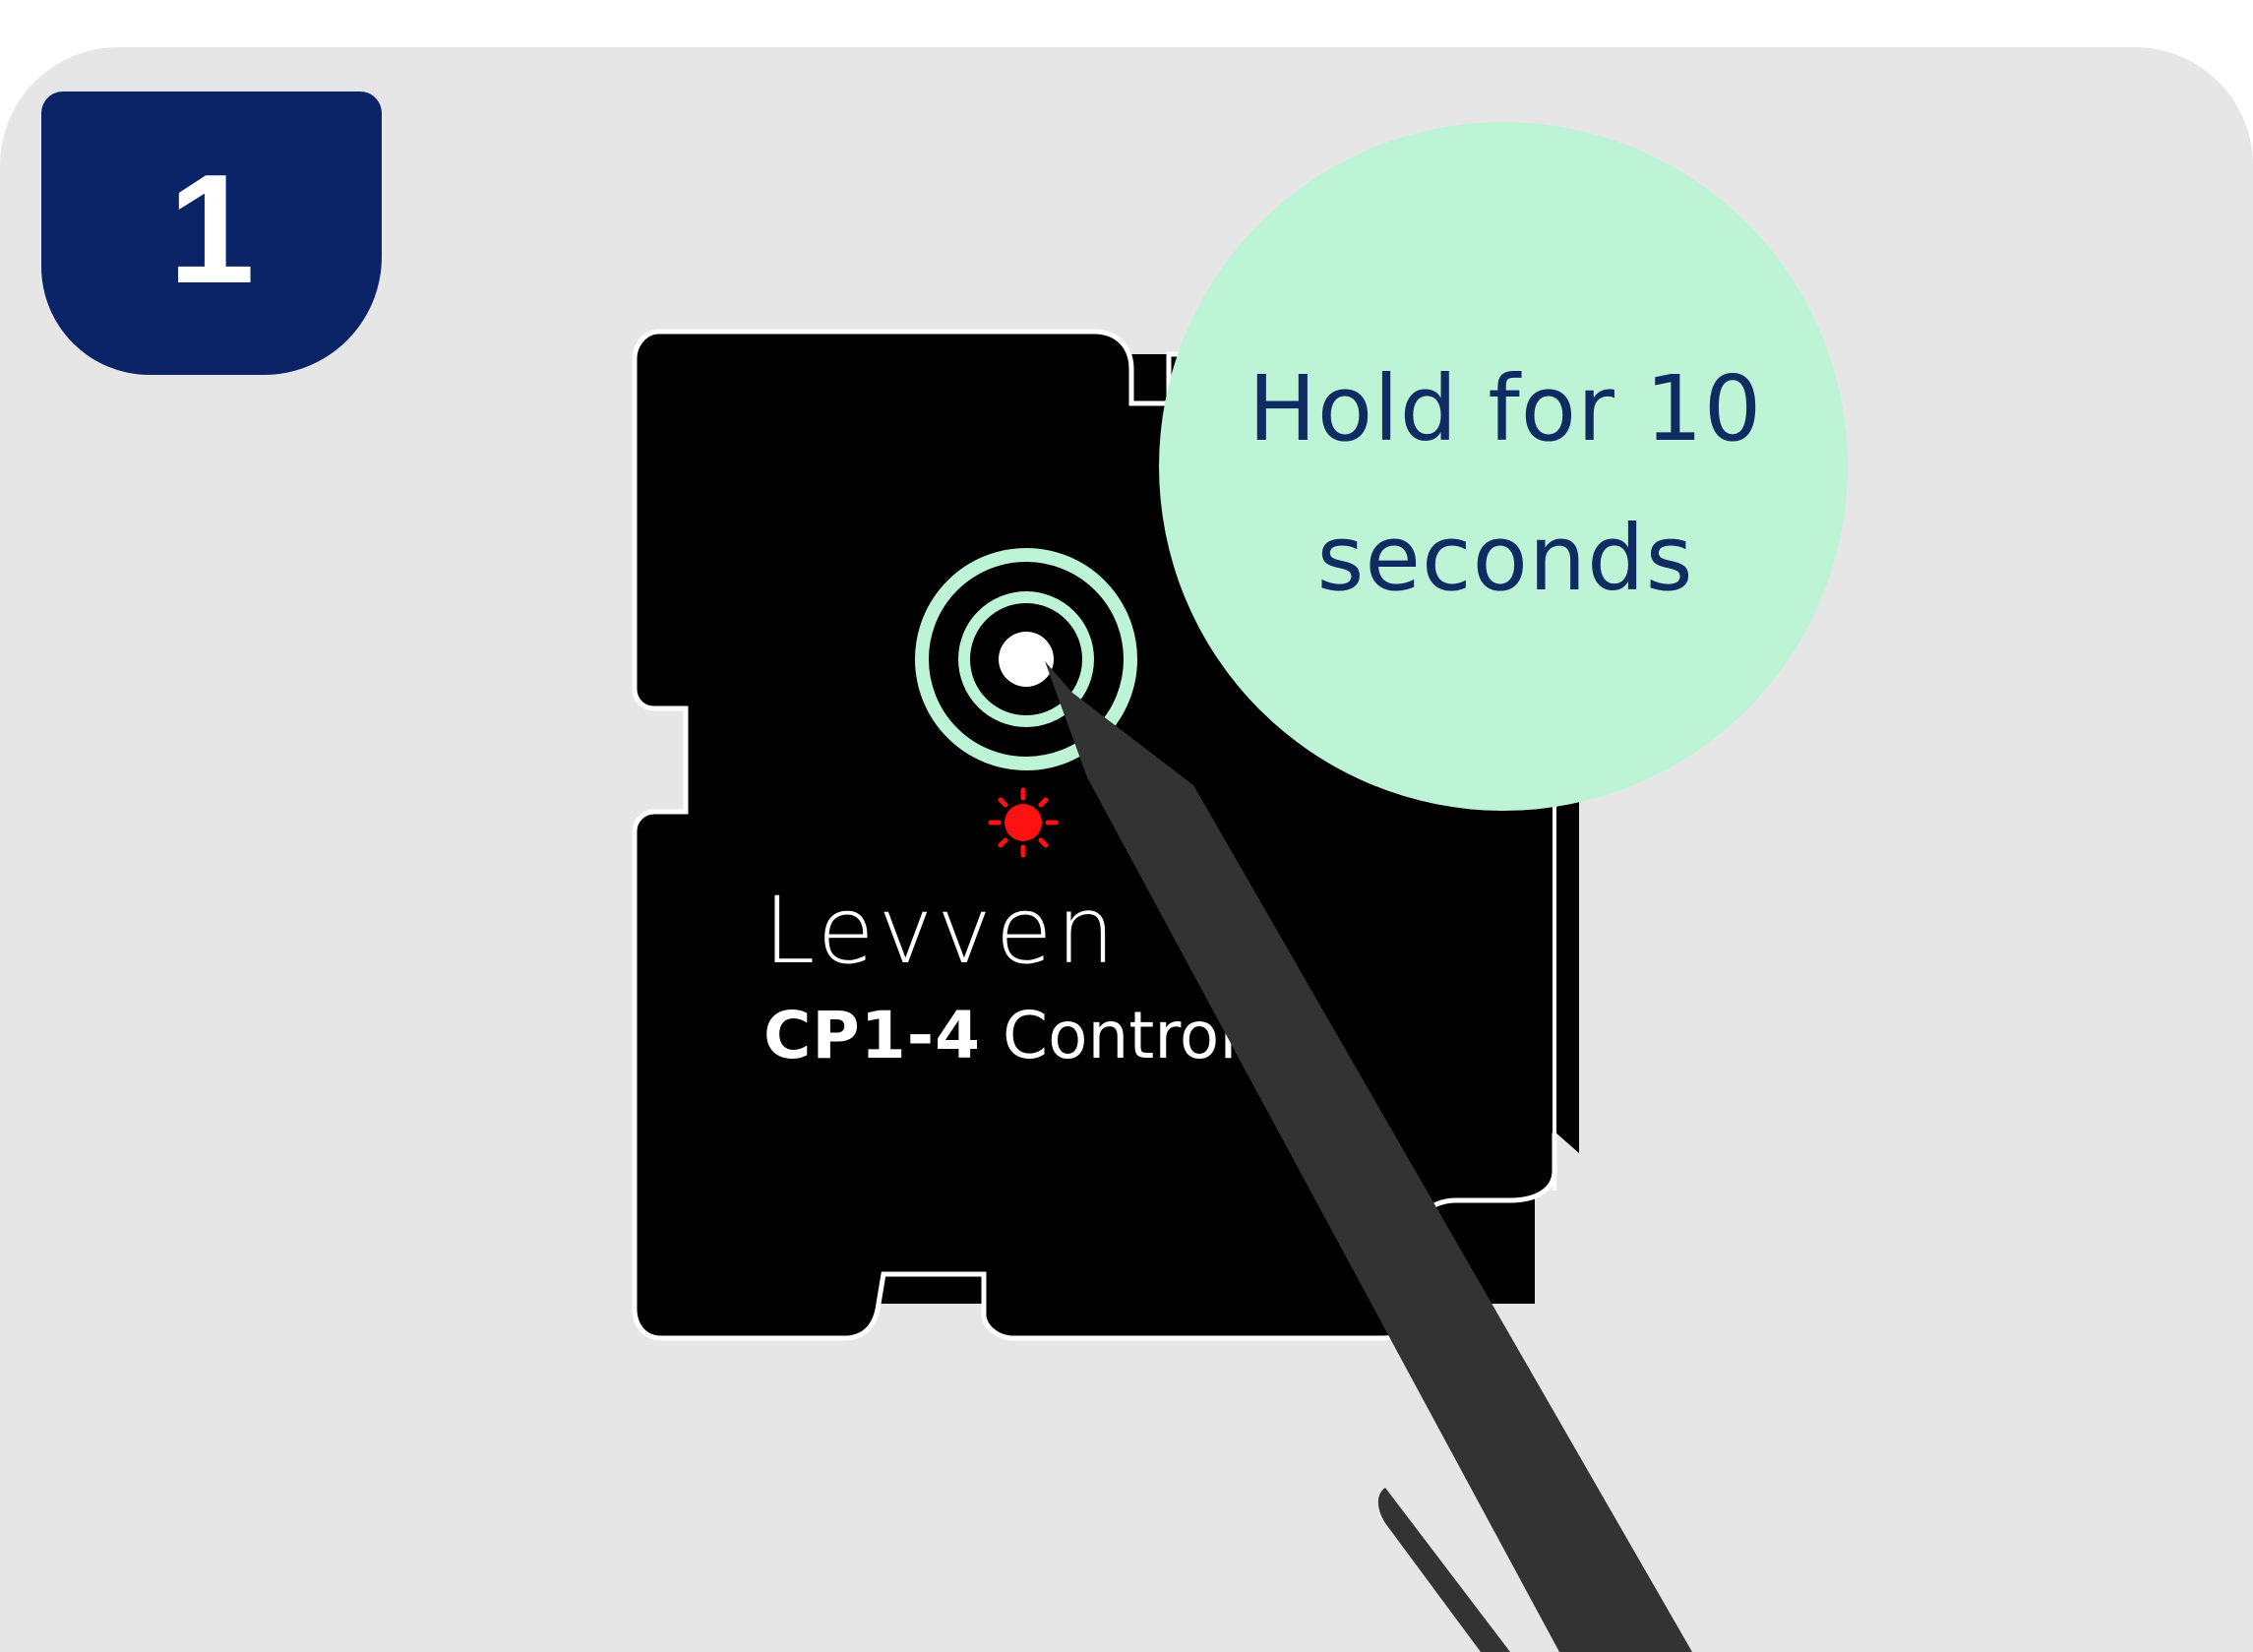  I want to click on brand-name: Levven, so click(941, 931).